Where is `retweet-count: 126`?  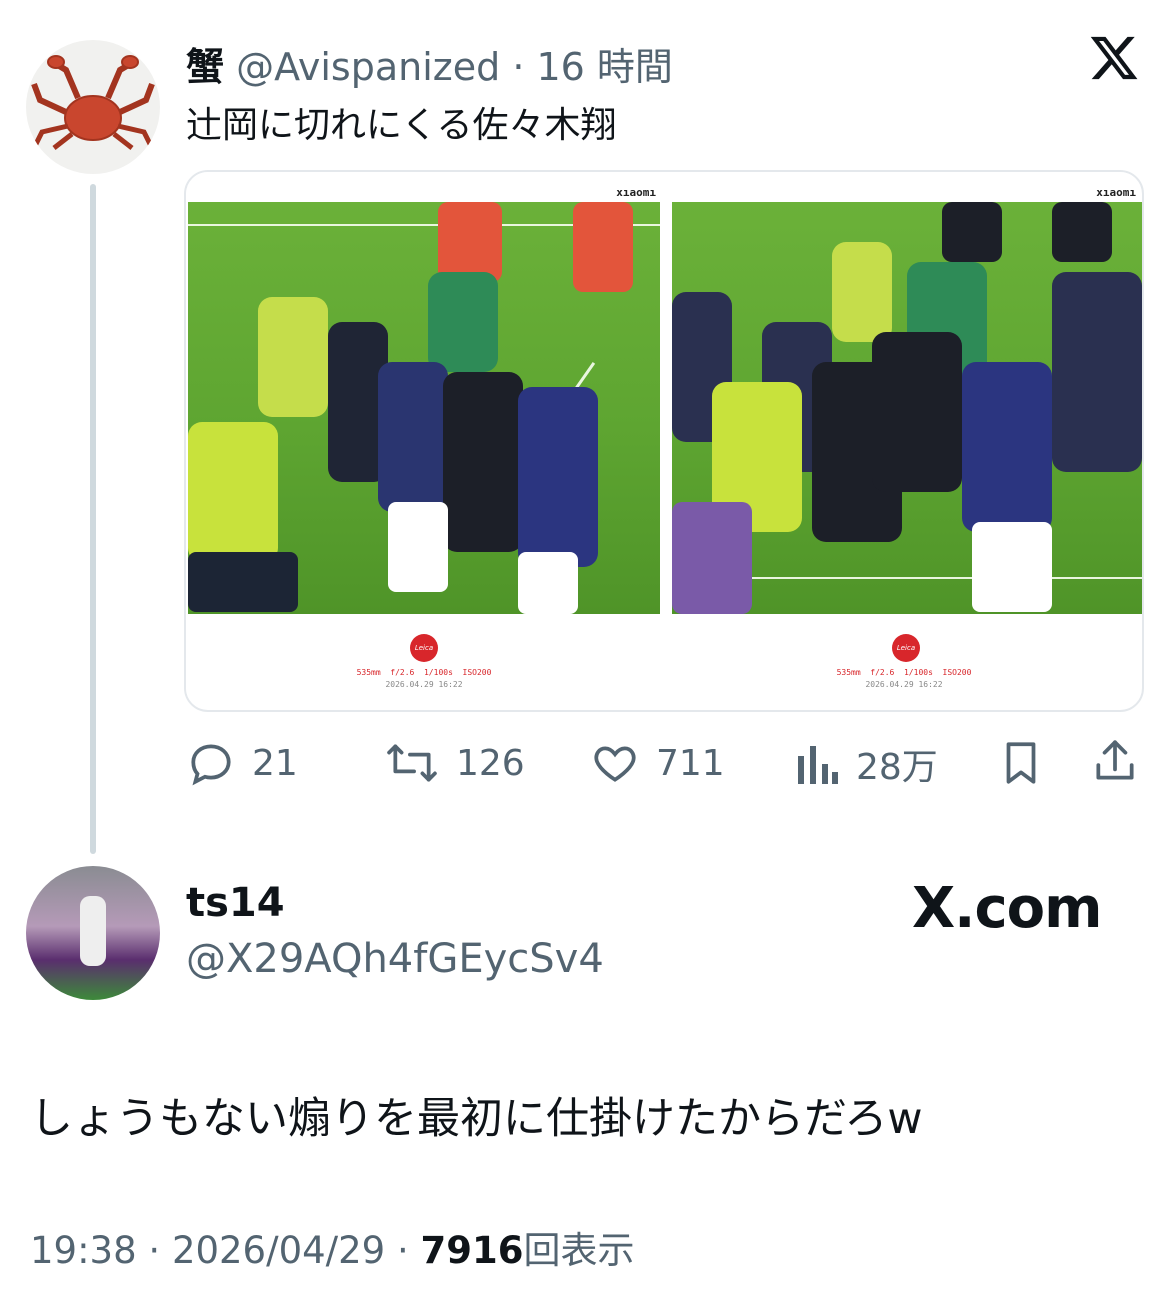
retweet-count: 126 is located at coordinates (490, 763).